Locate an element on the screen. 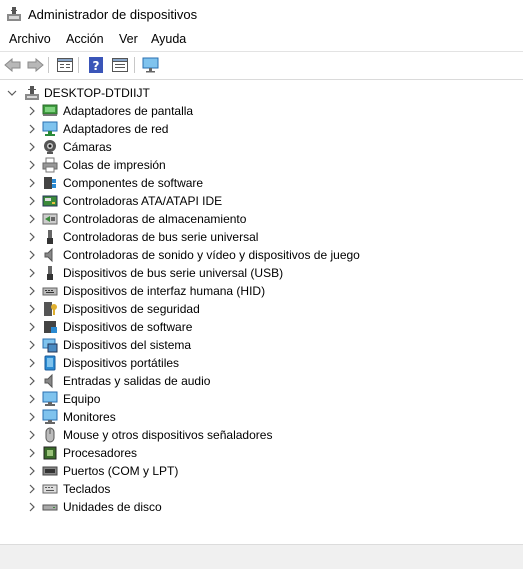  tree-item: Puertos (COM y LPT) is located at coordinates (261, 471).